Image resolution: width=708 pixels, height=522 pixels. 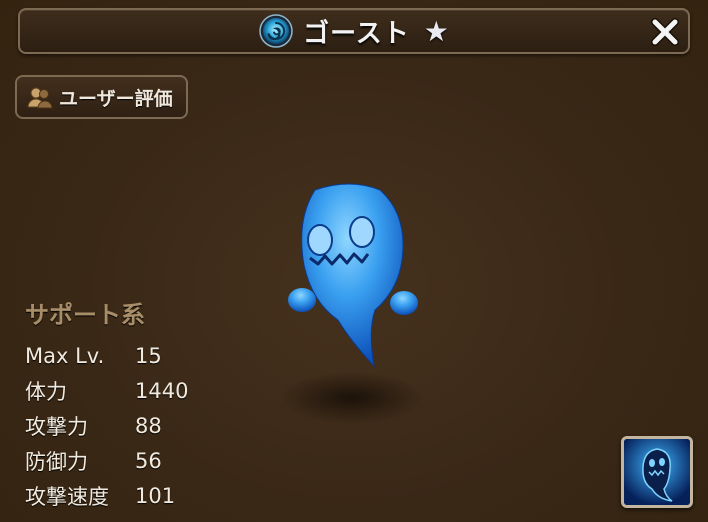 I want to click on ghost-skill-icon, so click(x=657, y=472).